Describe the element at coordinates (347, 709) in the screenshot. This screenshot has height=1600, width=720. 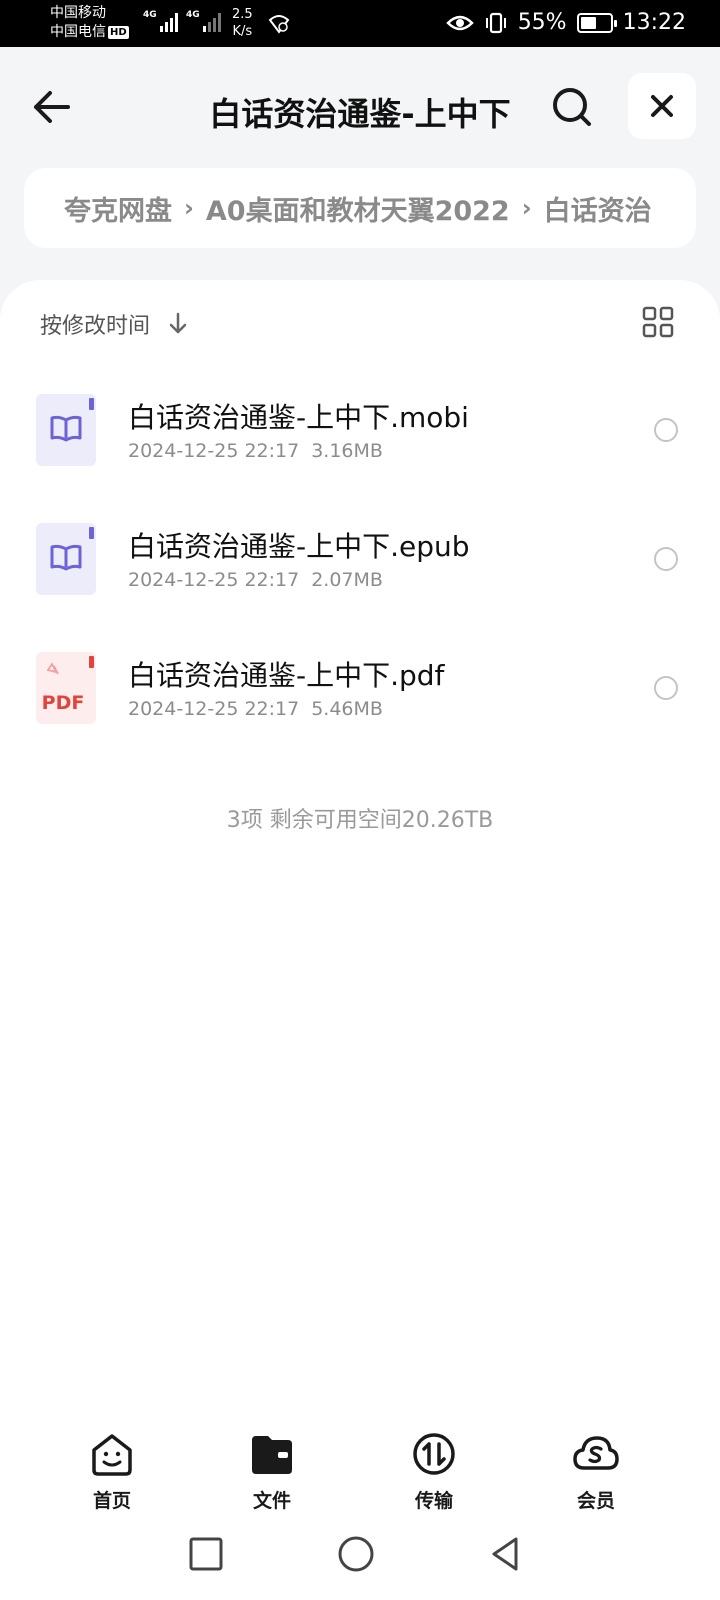
I see `file-size: 5.46MB` at that location.